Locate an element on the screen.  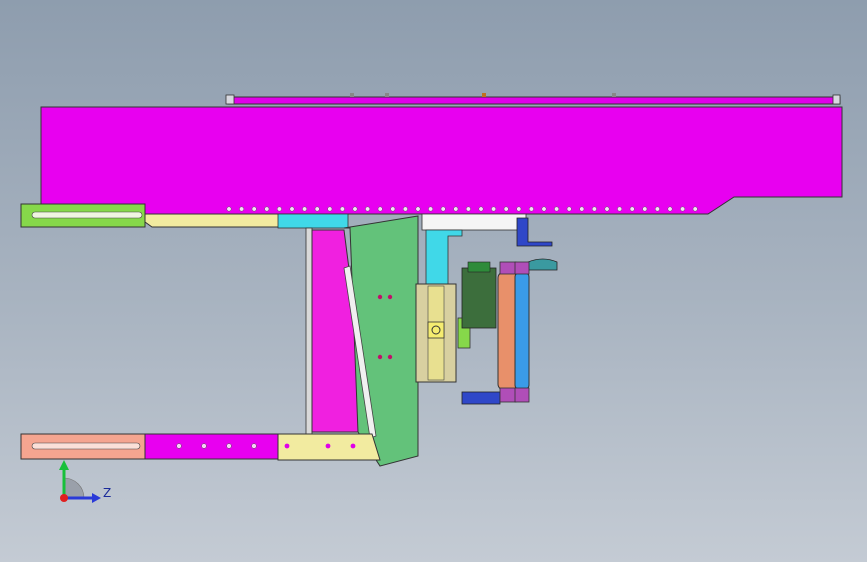
drive-mechanism is located at coordinates (486, 309).